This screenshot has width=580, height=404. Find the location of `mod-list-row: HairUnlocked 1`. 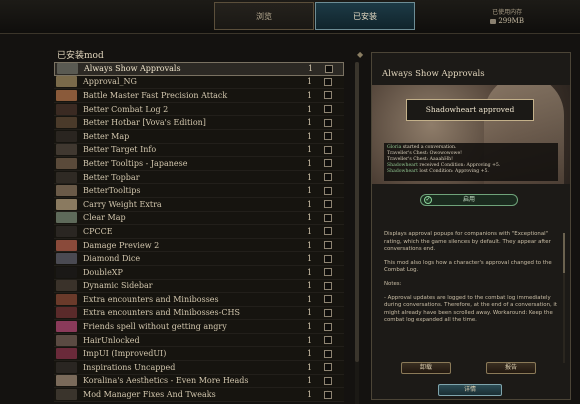

mod-list-row: HairUnlocked 1 is located at coordinates (199, 340).